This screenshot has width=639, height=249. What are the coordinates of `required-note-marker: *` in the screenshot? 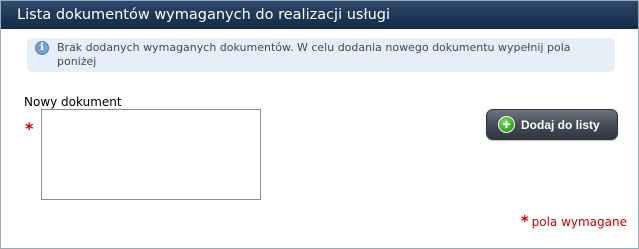 It's located at (524, 221).